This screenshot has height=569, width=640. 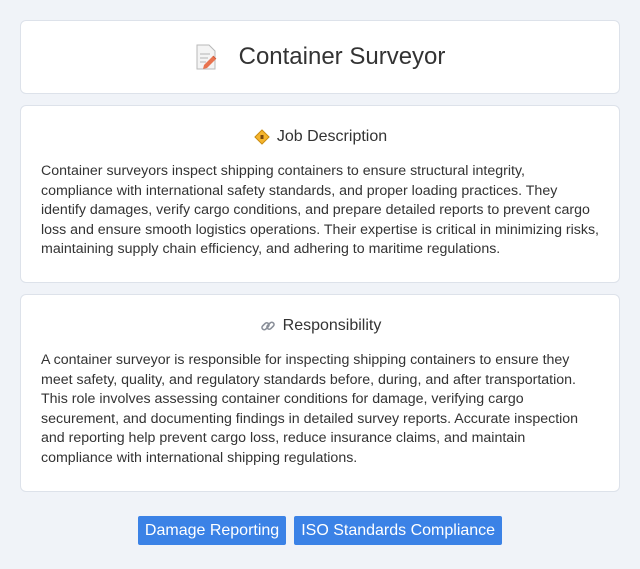 What do you see at coordinates (332, 136) in the screenshot?
I see `job-description-title: Job Description` at bounding box center [332, 136].